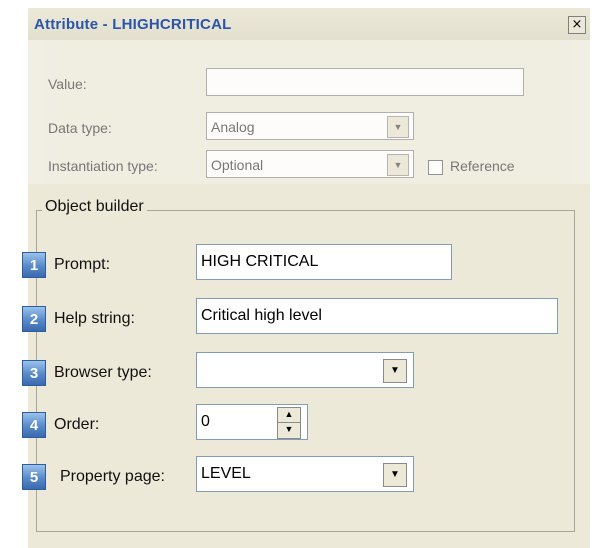 Image resolution: width=598 pixels, height=548 pixels. Describe the element at coordinates (94, 207) in the screenshot. I see `object-builder-title: Object builder` at that location.